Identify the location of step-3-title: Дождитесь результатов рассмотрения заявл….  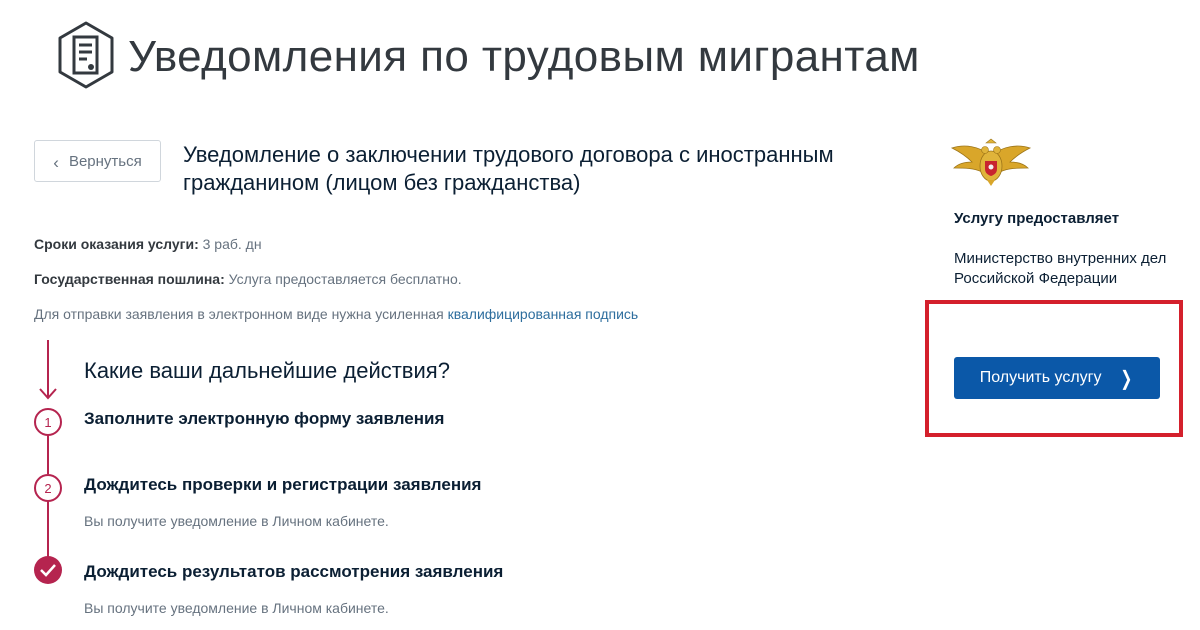
(294, 571).